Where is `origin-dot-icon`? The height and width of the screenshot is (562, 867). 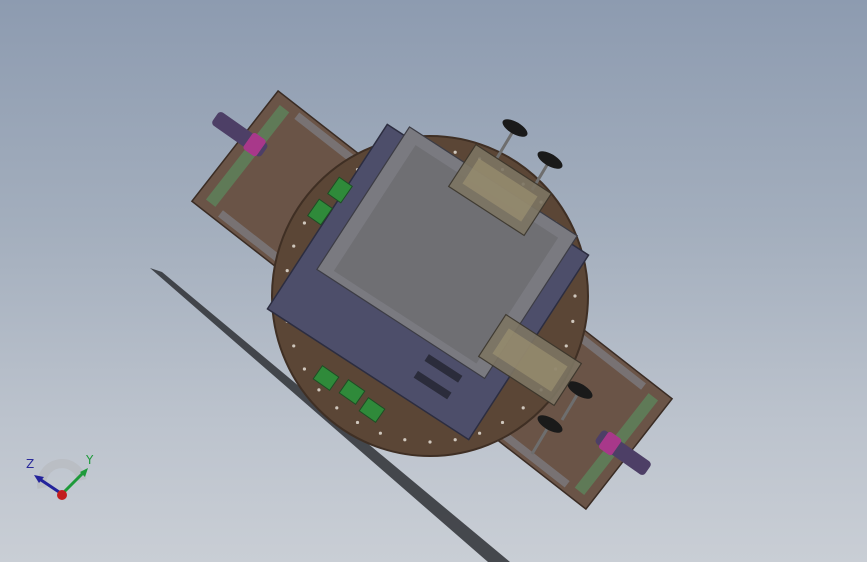
origin-dot-icon is located at coordinates (62, 495).